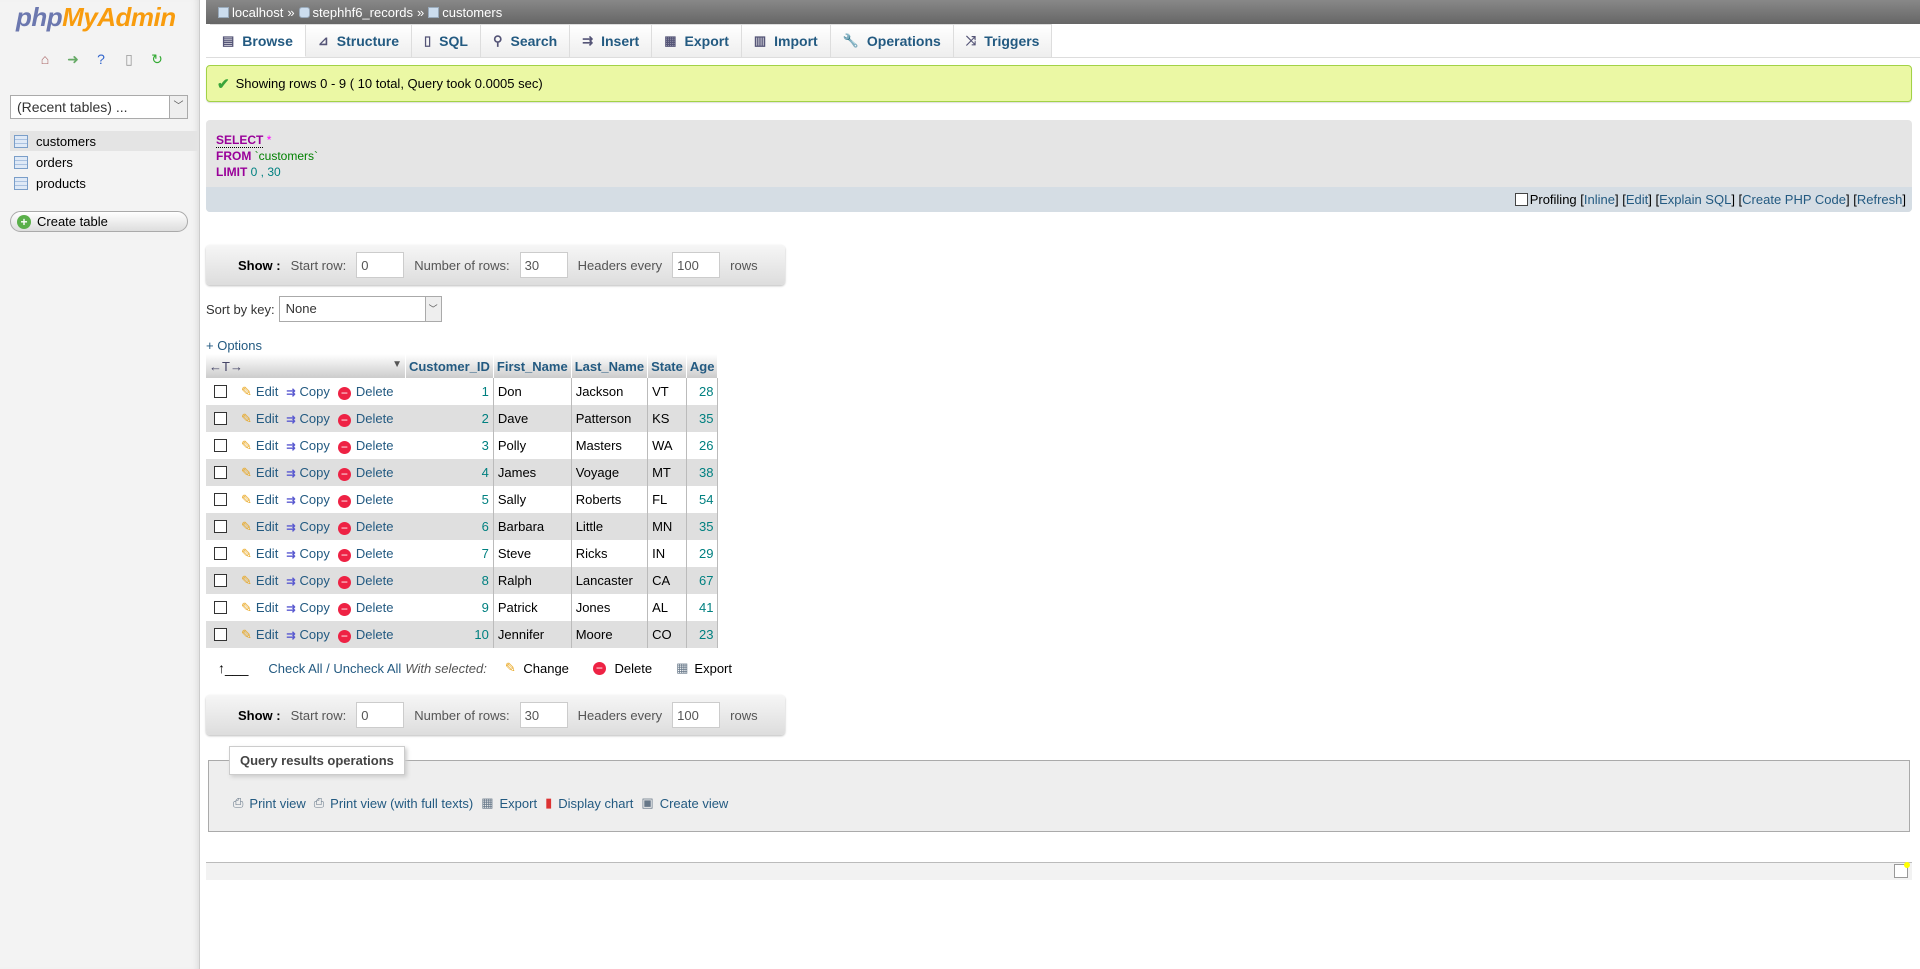 Image resolution: width=1920 pixels, height=969 pixels. I want to click on options-link: + Options, so click(234, 345).